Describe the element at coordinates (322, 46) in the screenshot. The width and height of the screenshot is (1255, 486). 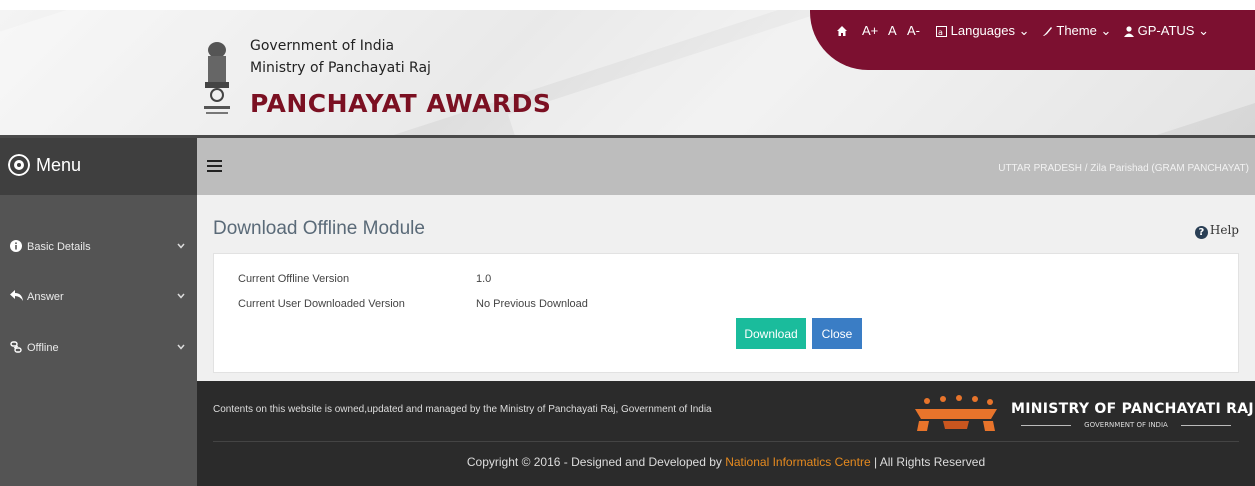
I see `government-label: Government of India` at that location.